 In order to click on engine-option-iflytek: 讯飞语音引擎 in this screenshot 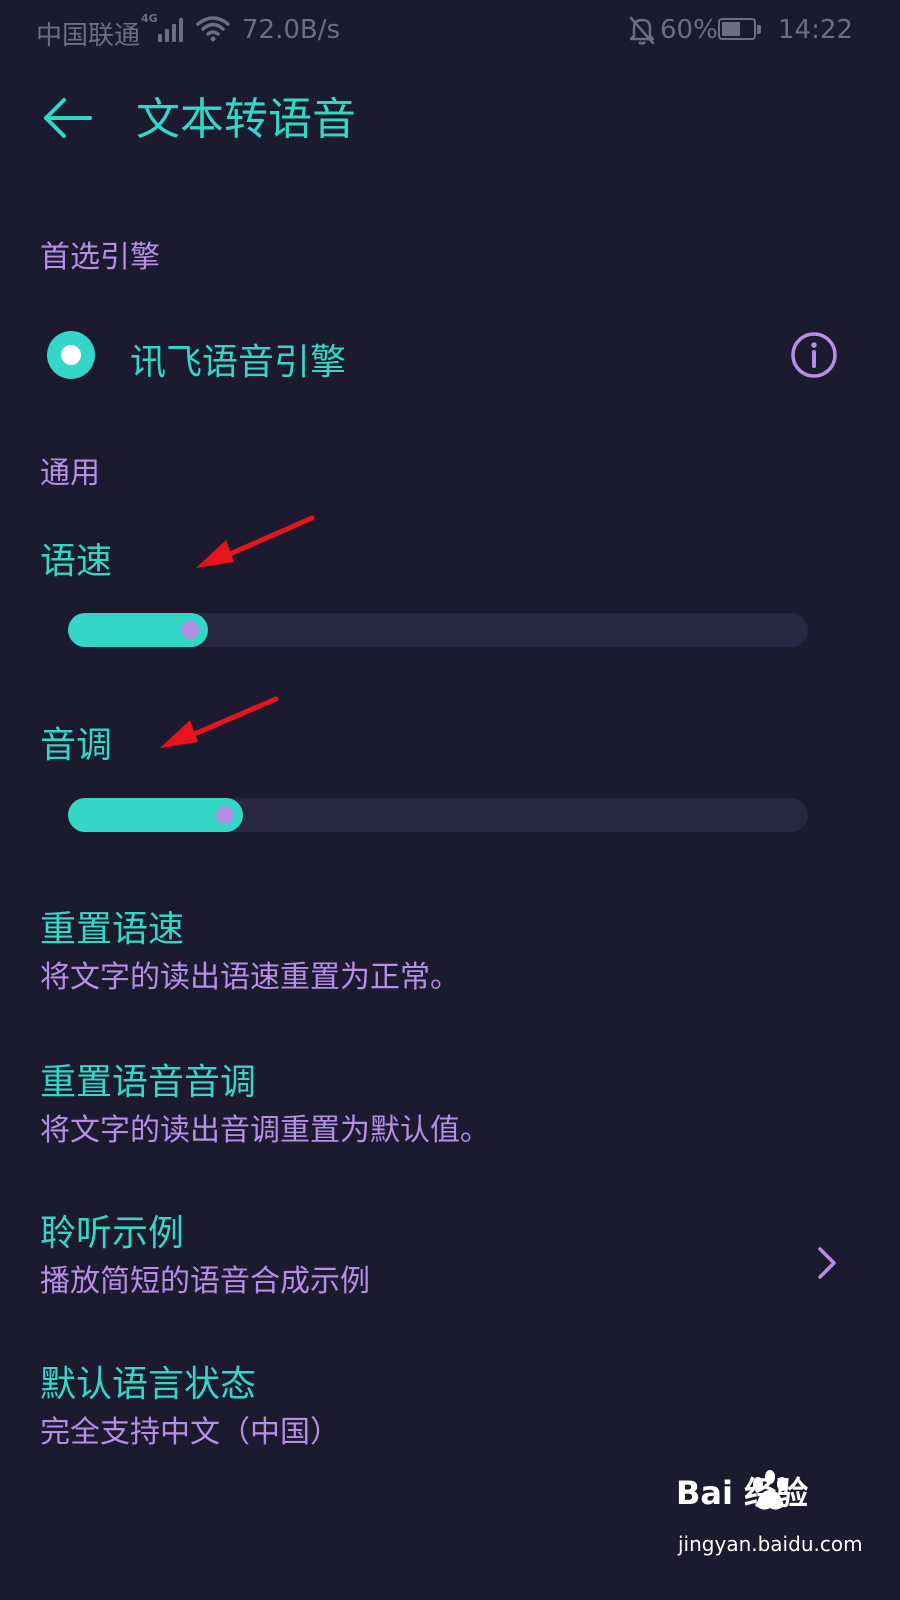, I will do `click(450, 360)`.